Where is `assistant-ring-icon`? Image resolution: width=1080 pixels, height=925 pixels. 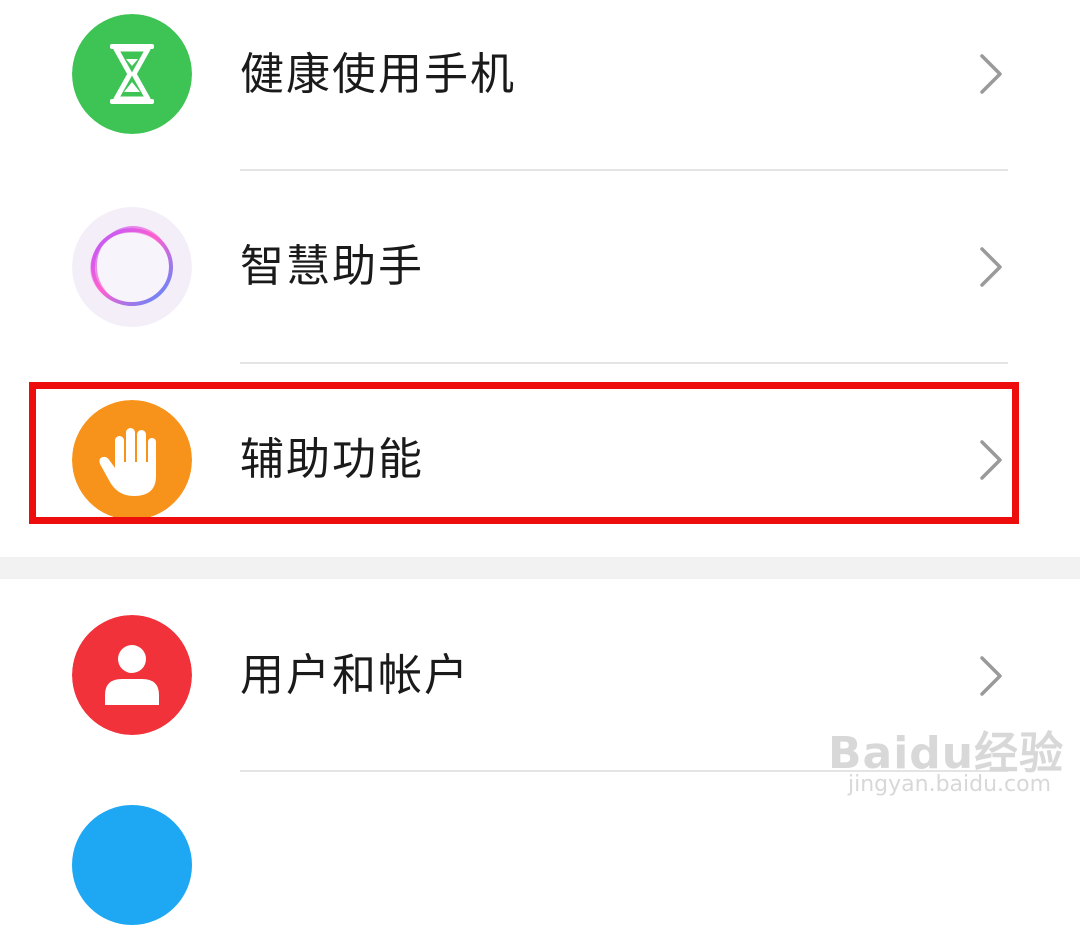 assistant-ring-icon is located at coordinates (132, 267).